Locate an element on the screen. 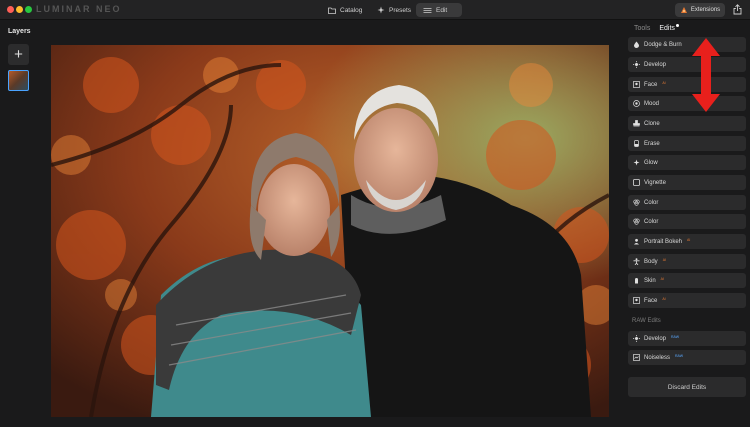 The image size is (750, 427). share-icon is located at coordinates (737, 9).